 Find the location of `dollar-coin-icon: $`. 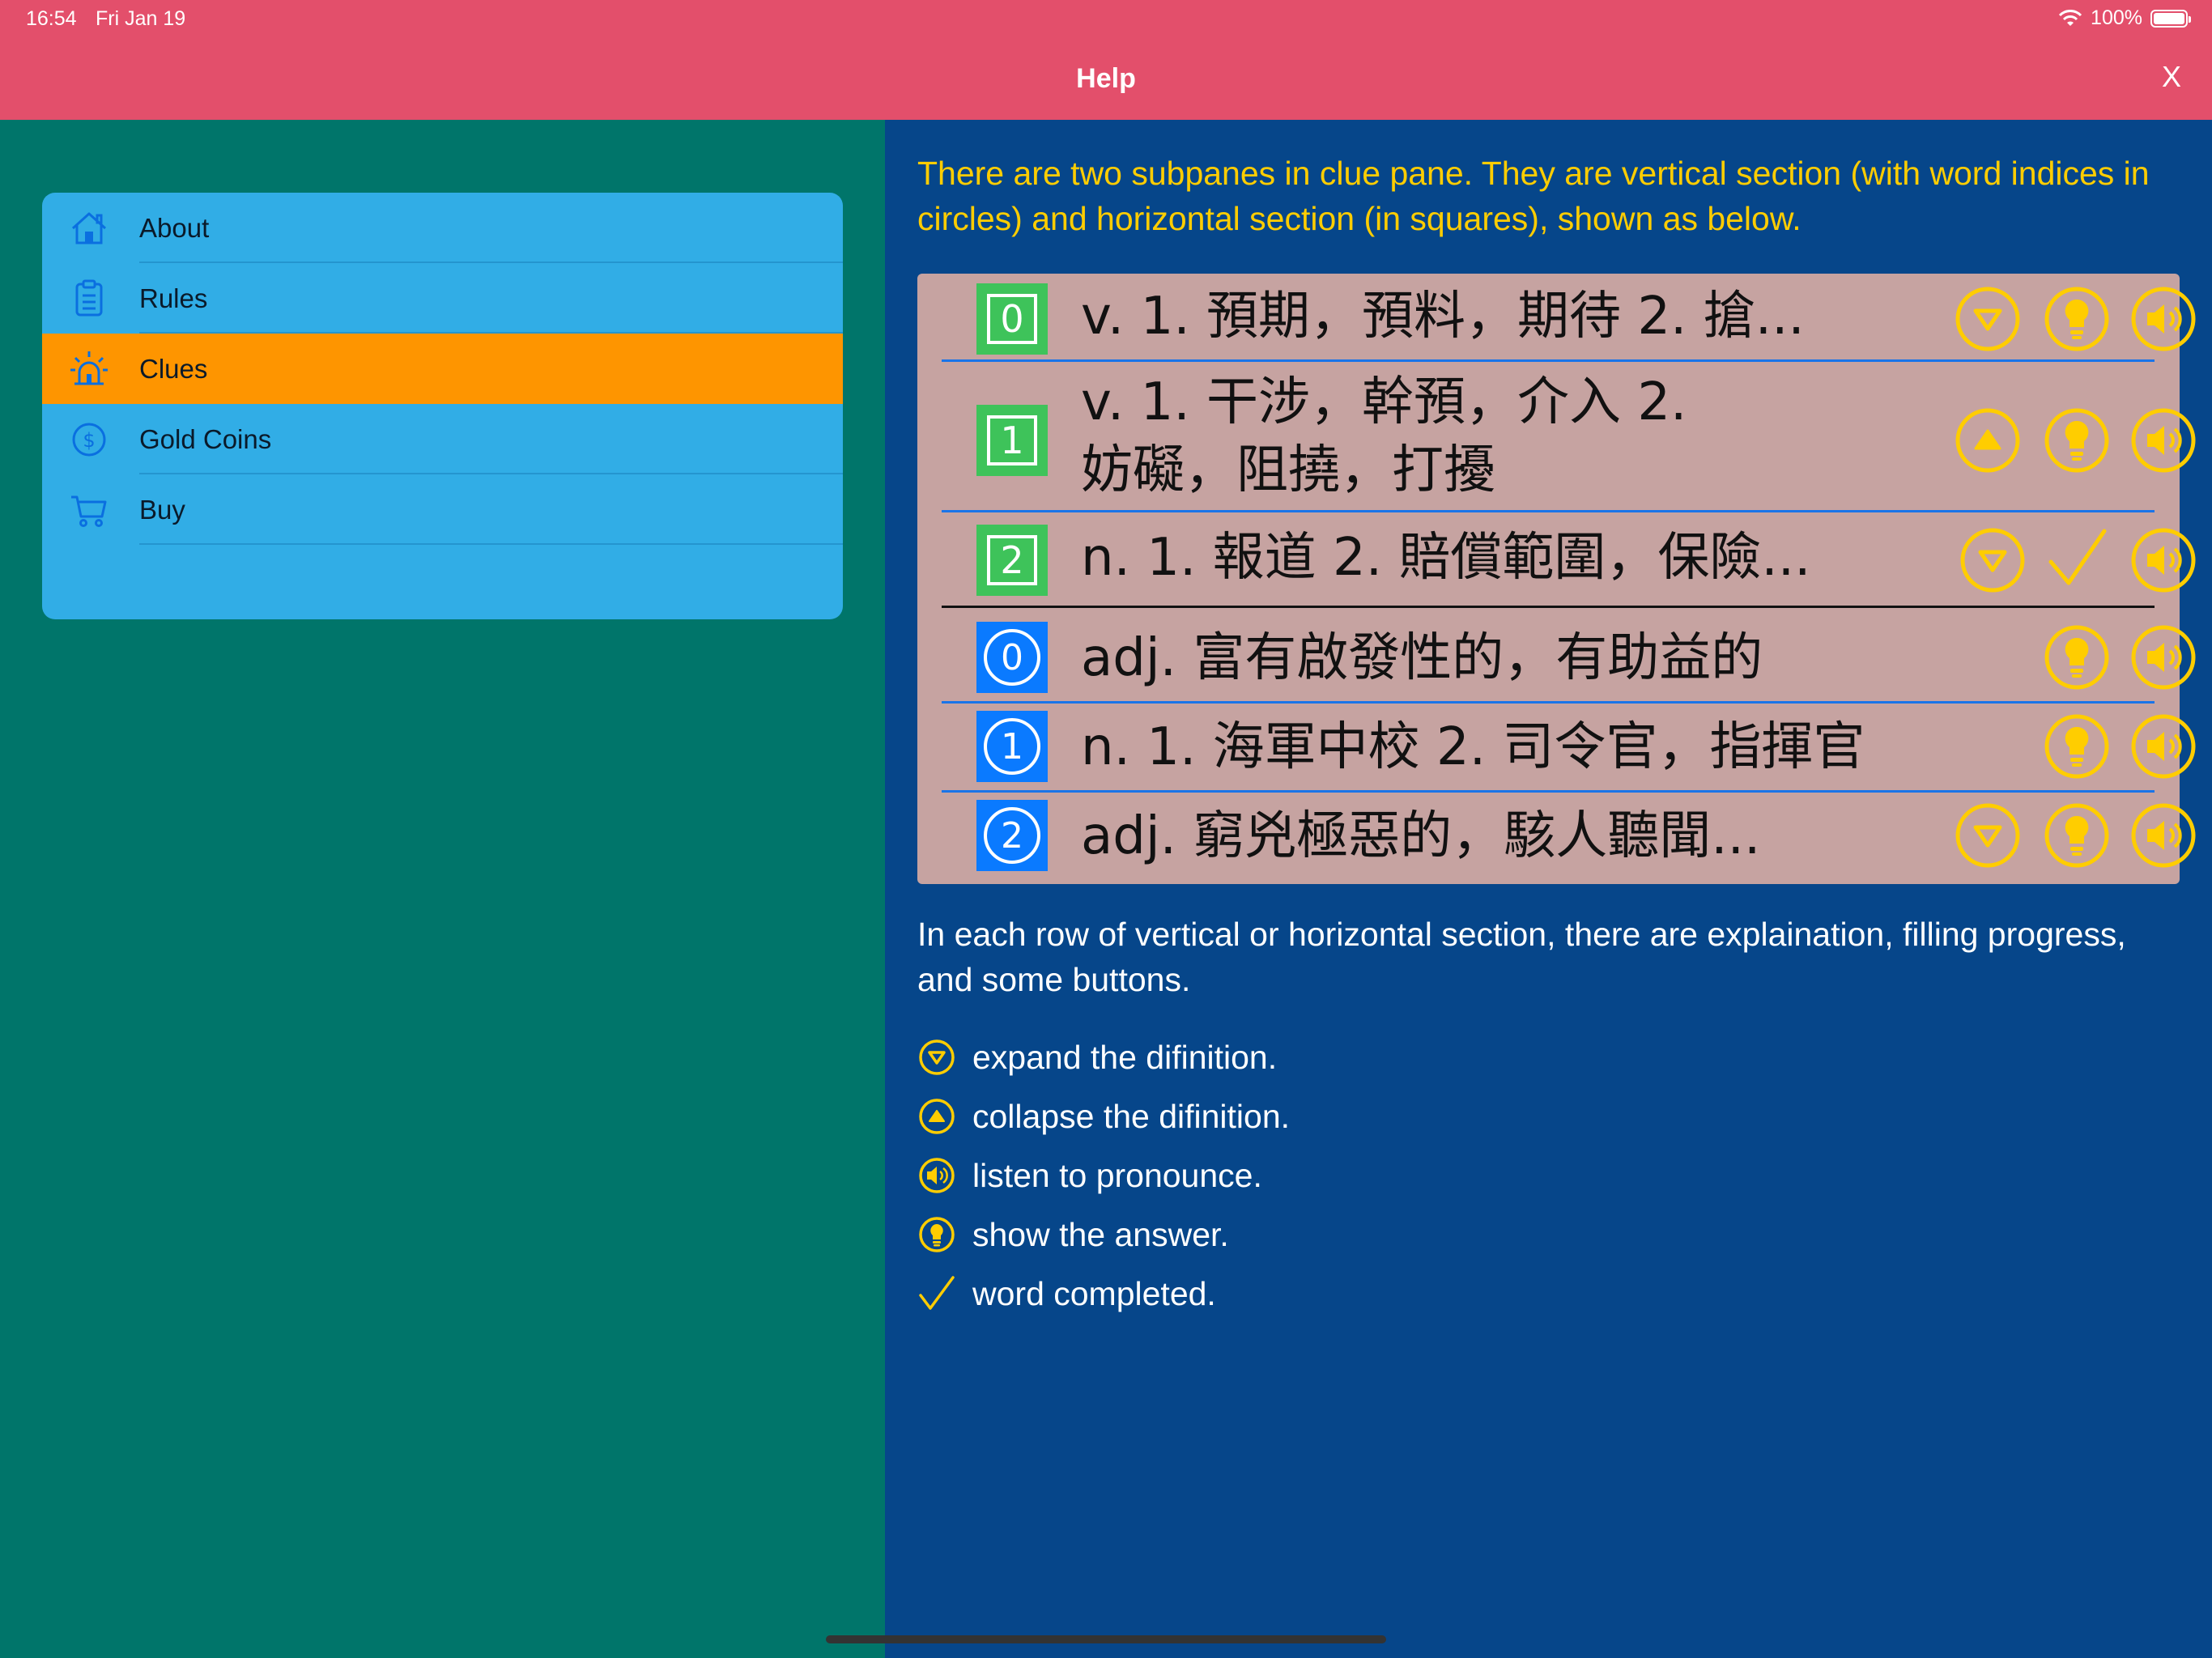

dollar-coin-icon: $ is located at coordinates (89, 440).